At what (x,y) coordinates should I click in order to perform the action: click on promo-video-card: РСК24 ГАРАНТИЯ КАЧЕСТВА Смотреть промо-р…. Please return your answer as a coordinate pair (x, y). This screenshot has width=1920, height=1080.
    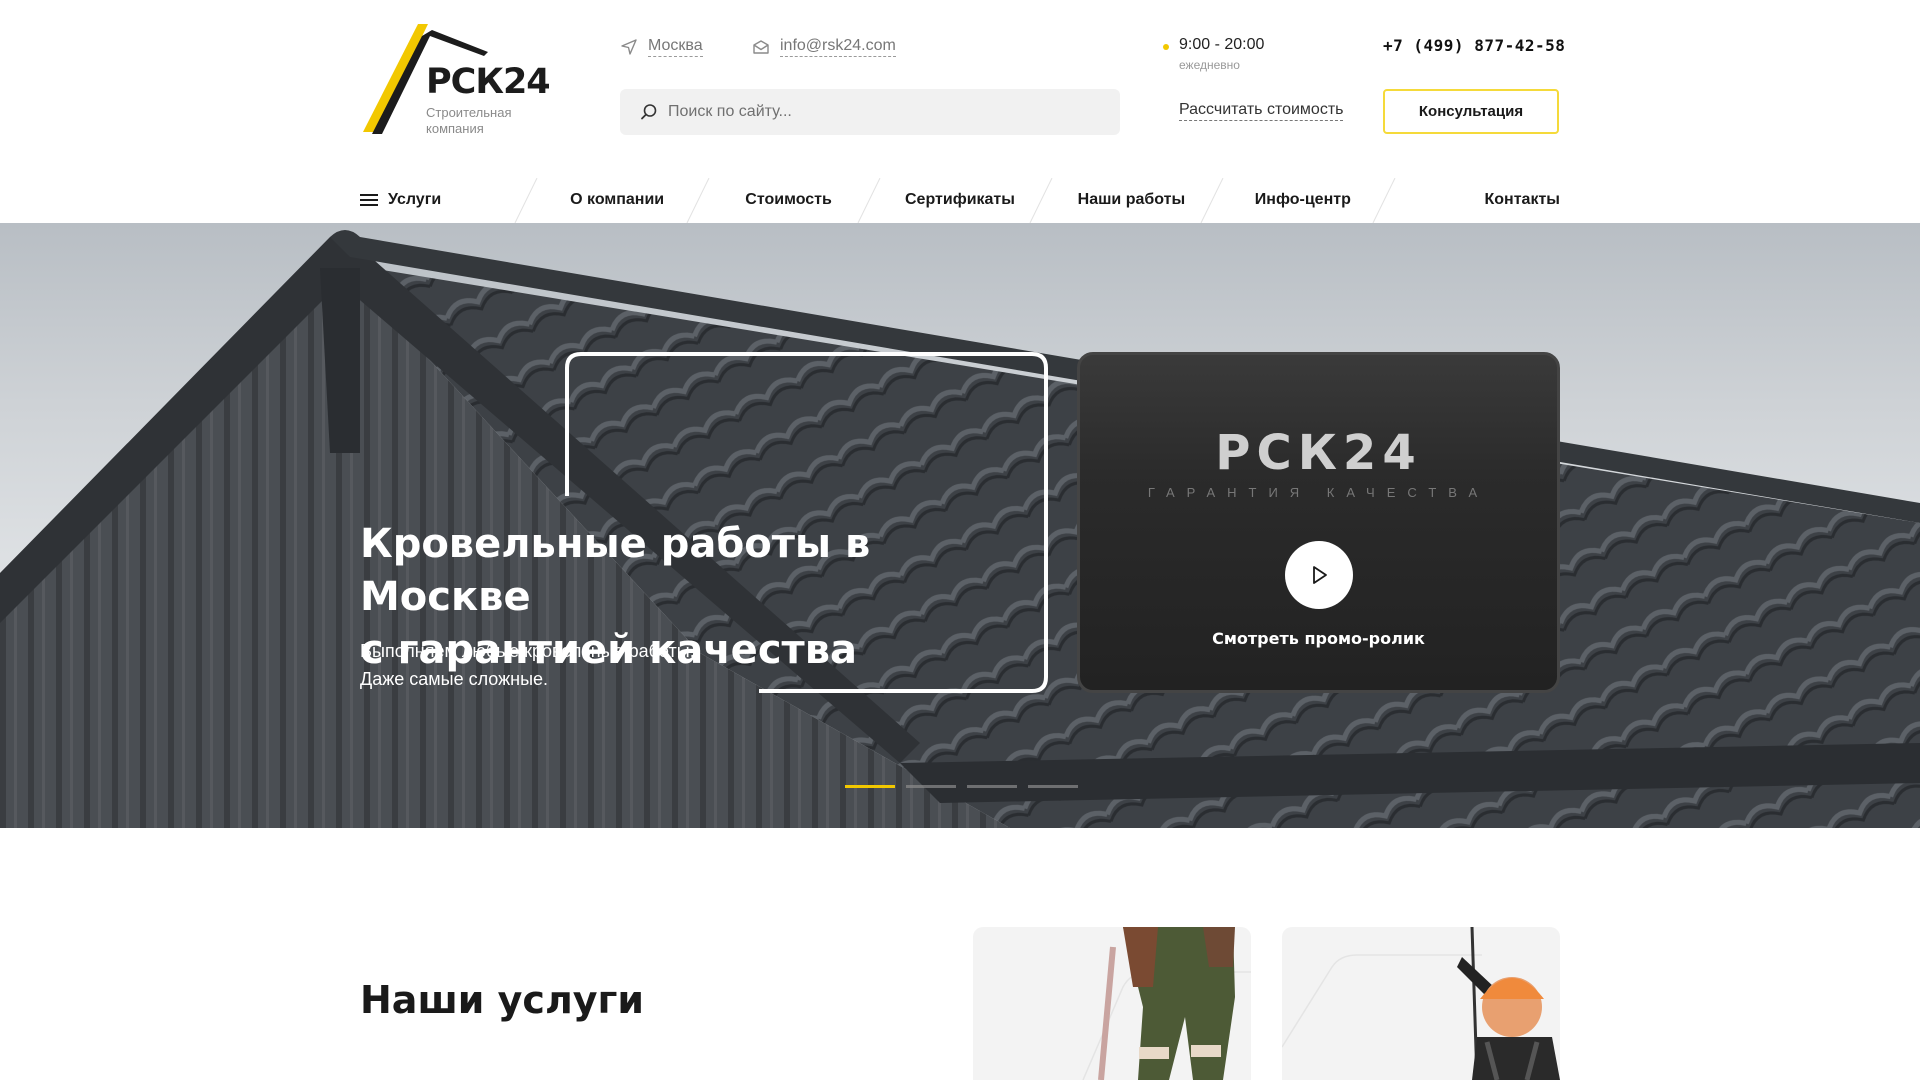
    Looking at the image, I should click on (1318, 522).